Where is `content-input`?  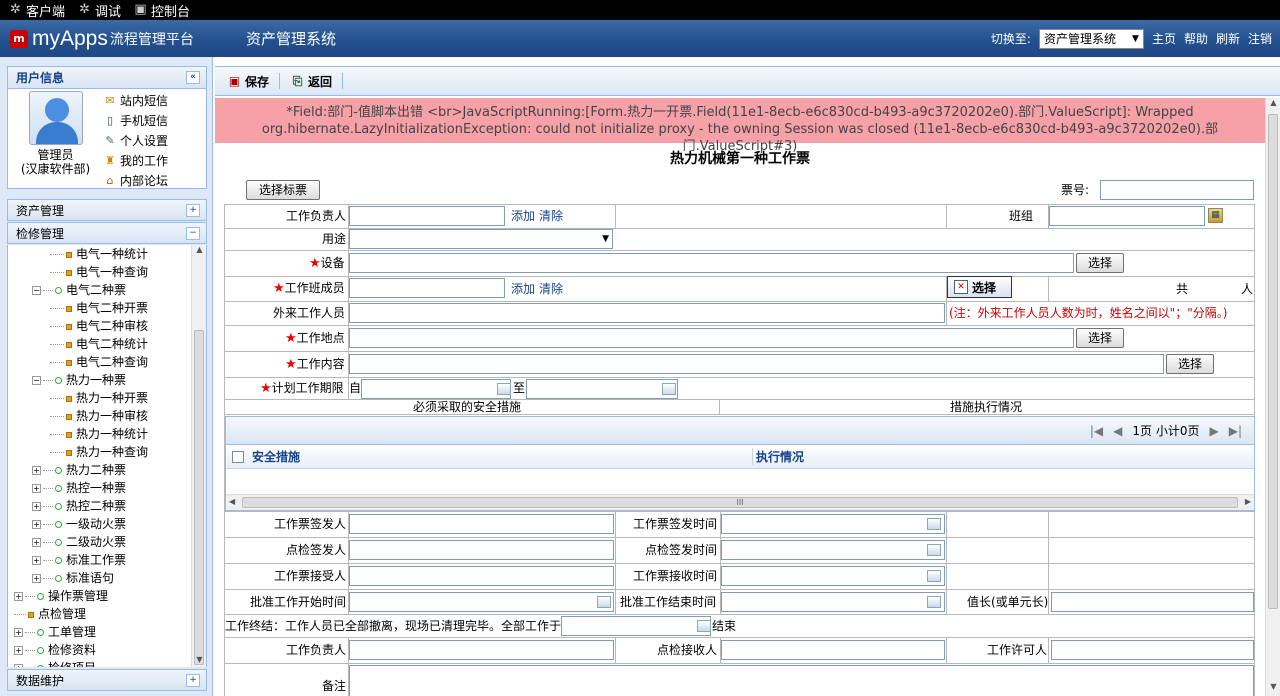 content-input is located at coordinates (756, 364).